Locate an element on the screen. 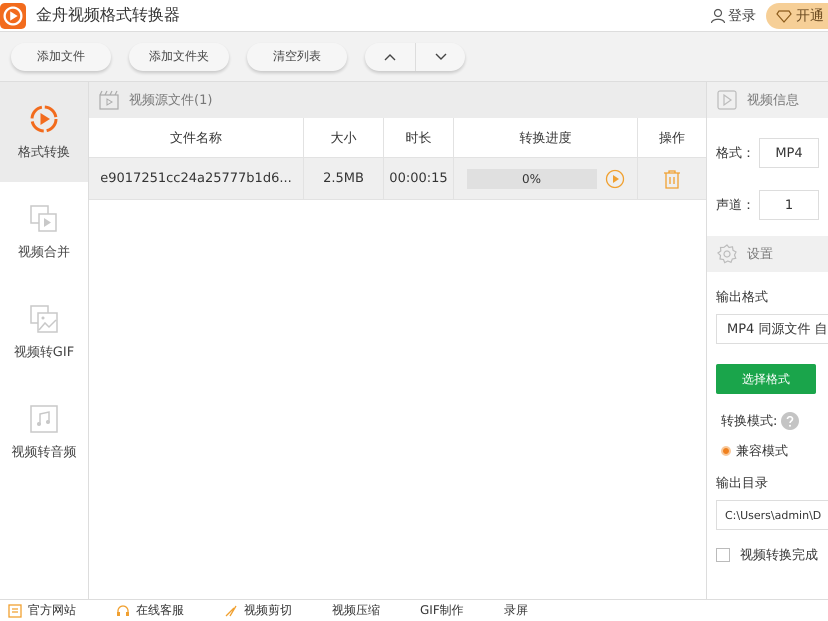 Image resolution: width=828 pixels, height=621 pixels. field-label: 格式： is located at coordinates (735, 153).